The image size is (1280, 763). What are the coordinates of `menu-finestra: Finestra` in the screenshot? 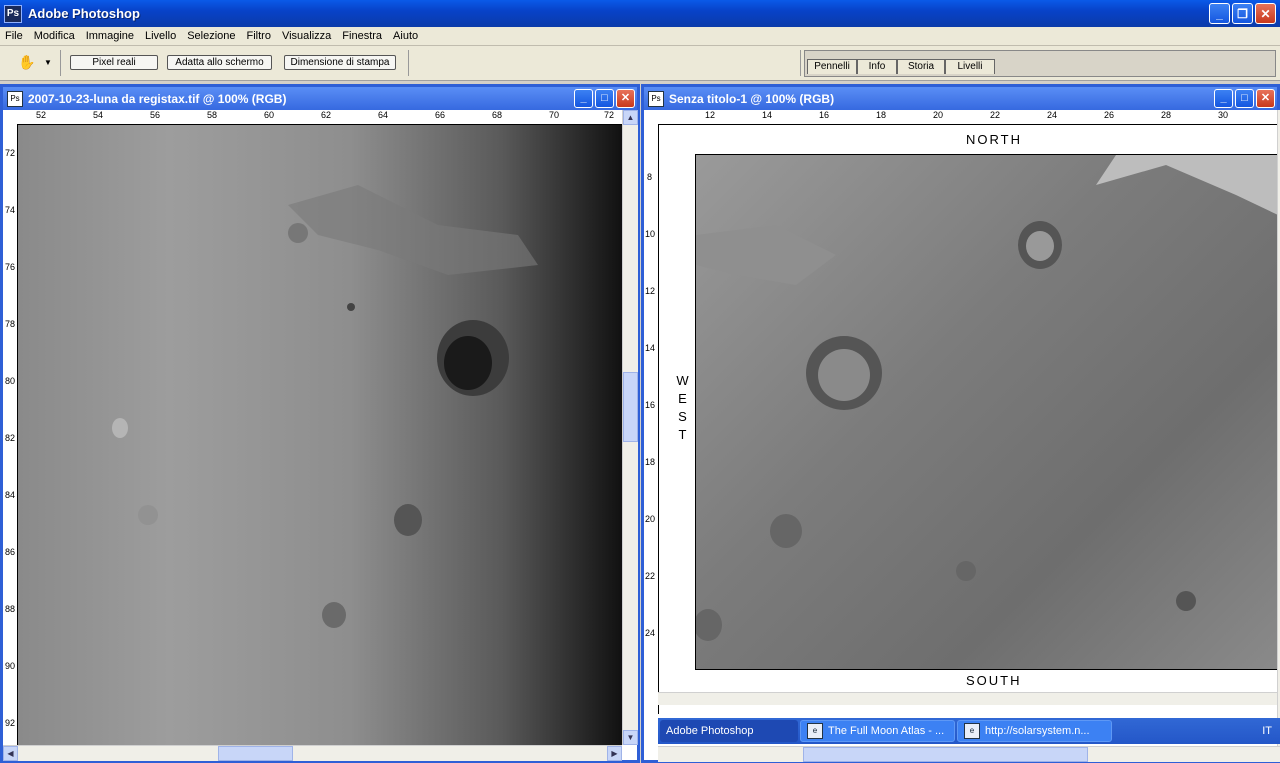 It's located at (362, 36).